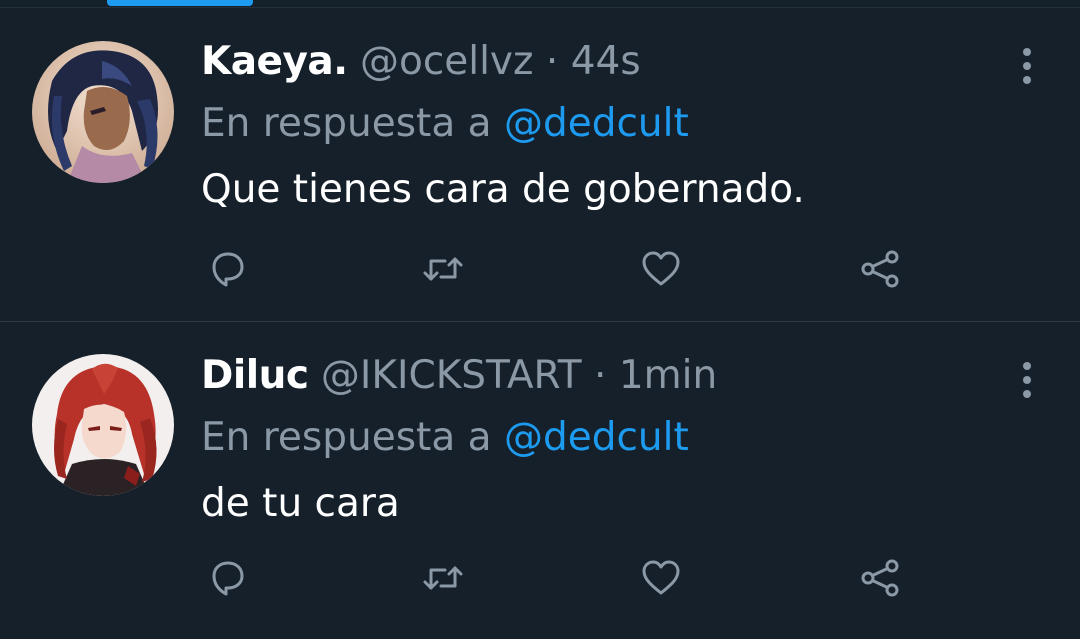  What do you see at coordinates (300, 503) in the screenshot?
I see `tweet-text: de tu cara` at bounding box center [300, 503].